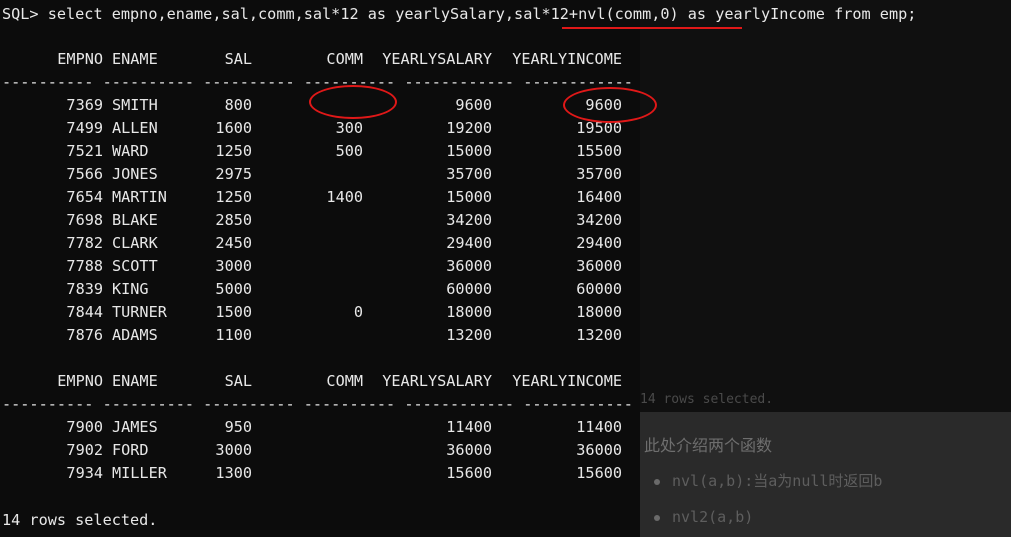  Describe the element at coordinates (84, 197) in the screenshot. I see `cell-empno: 7654` at that location.